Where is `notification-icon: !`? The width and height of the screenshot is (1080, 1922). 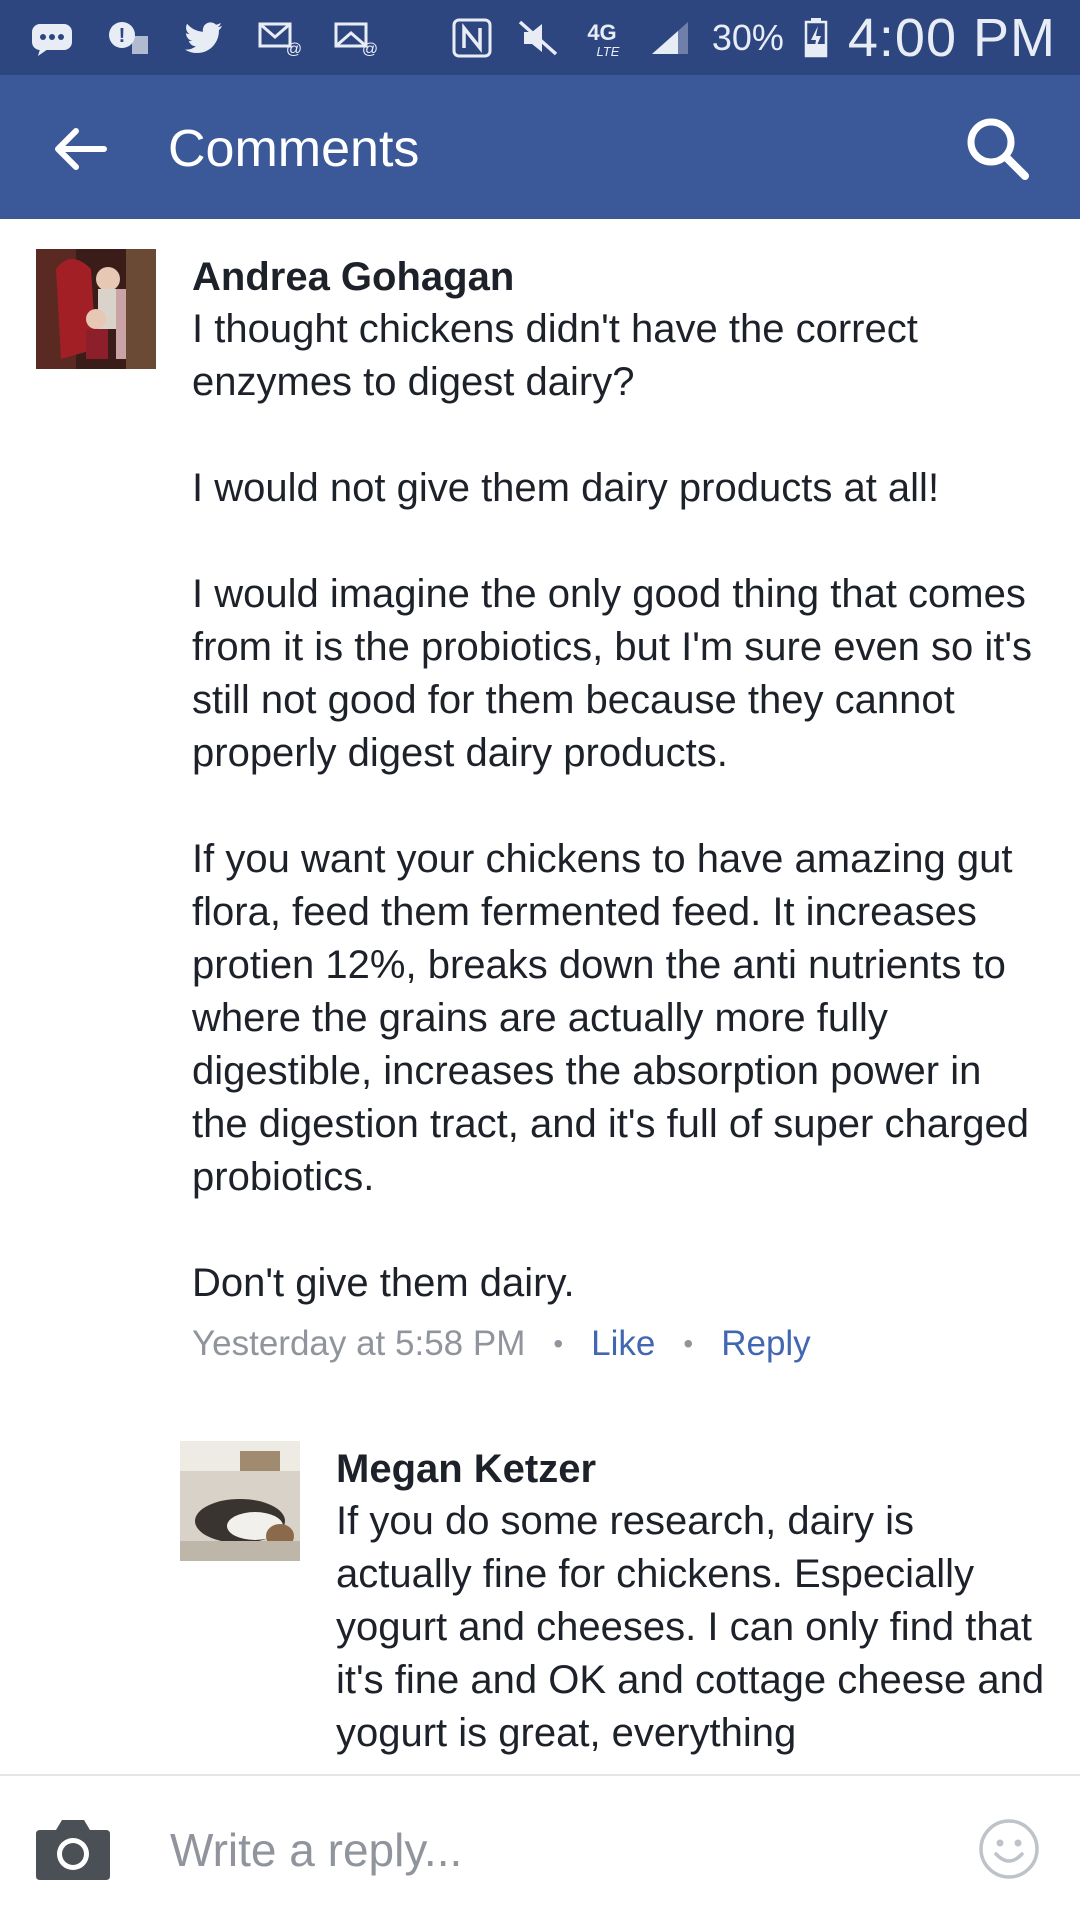
notification-icon: ! is located at coordinates (128, 38).